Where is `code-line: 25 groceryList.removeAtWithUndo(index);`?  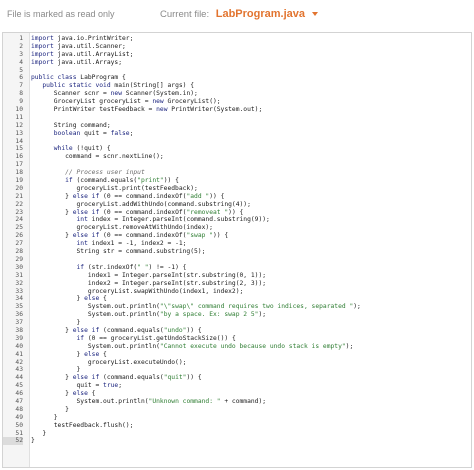 code-line: 25 groceryList.removeAtWithUndo(index); is located at coordinates (237, 228).